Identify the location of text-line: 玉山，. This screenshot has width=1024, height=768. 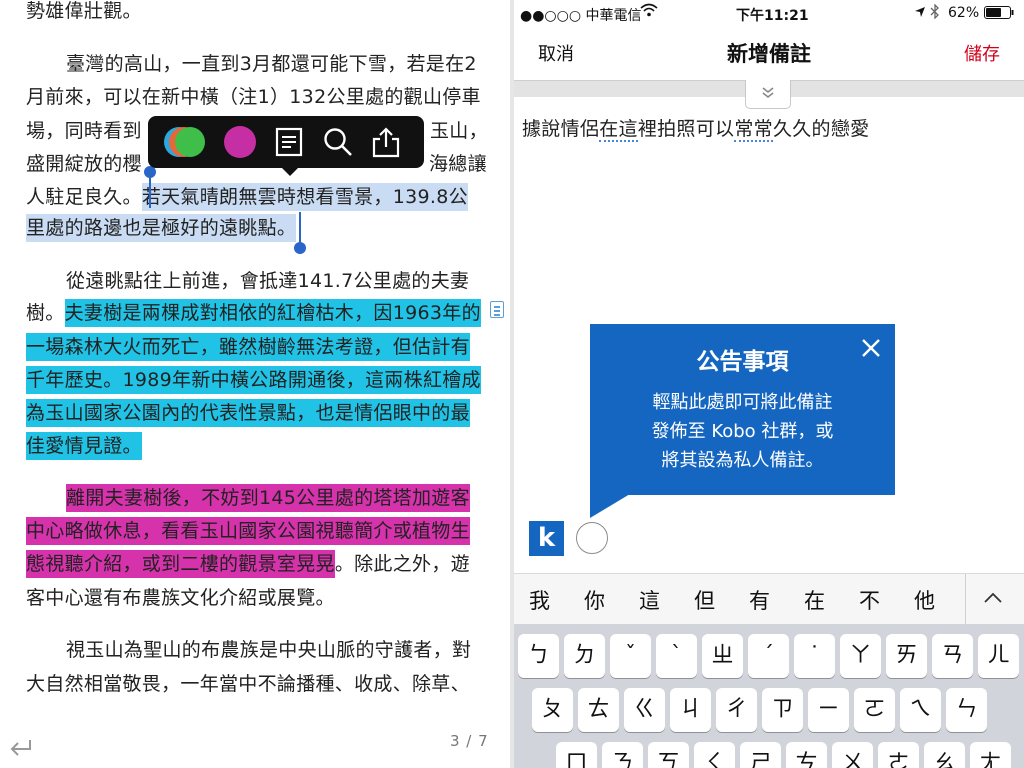
(459, 131).